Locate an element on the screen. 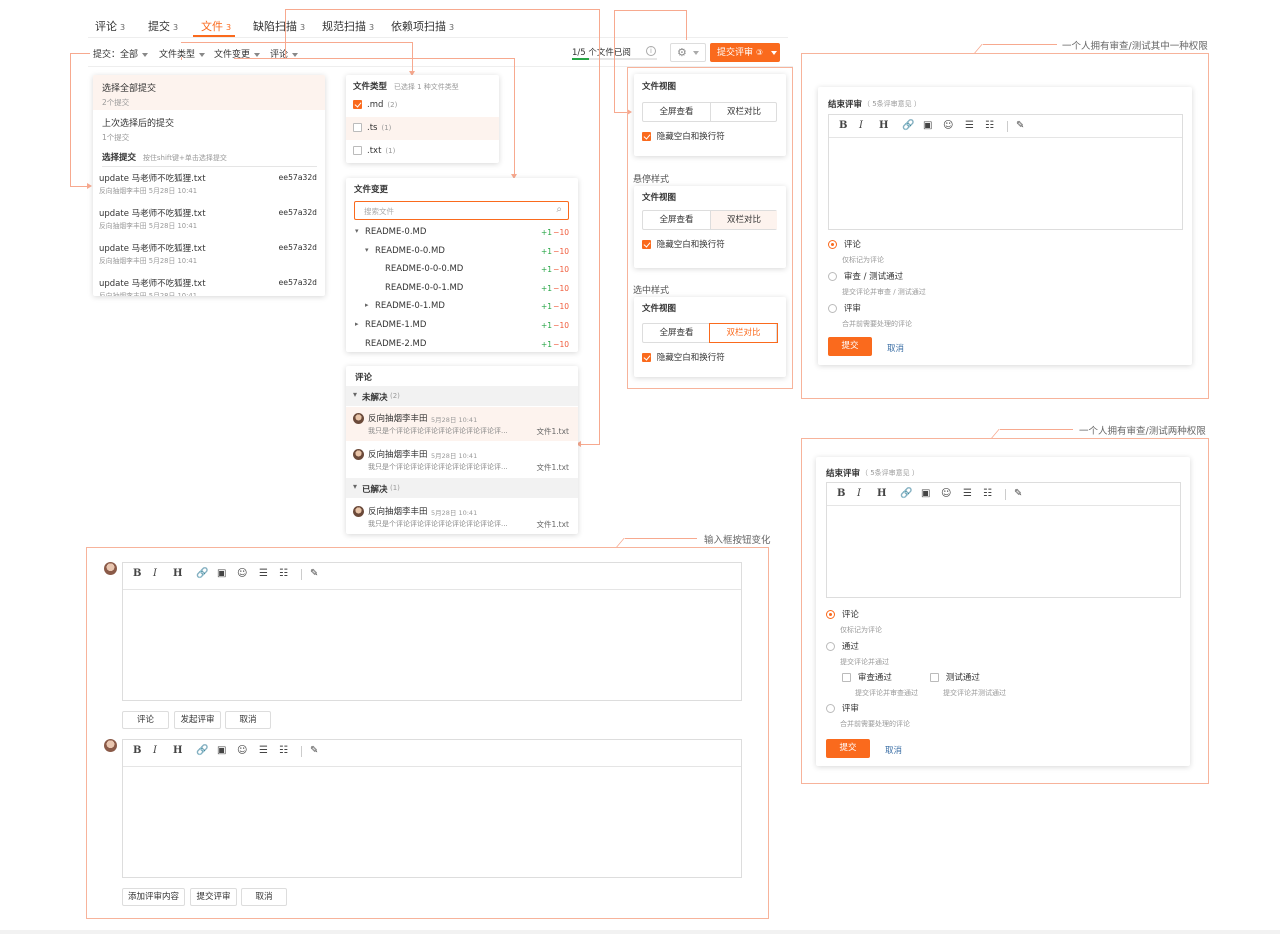 Image resolution: width=1280 pixels, height=934 pixels. add-review-content-button: 添加评审内容 is located at coordinates (153, 897).